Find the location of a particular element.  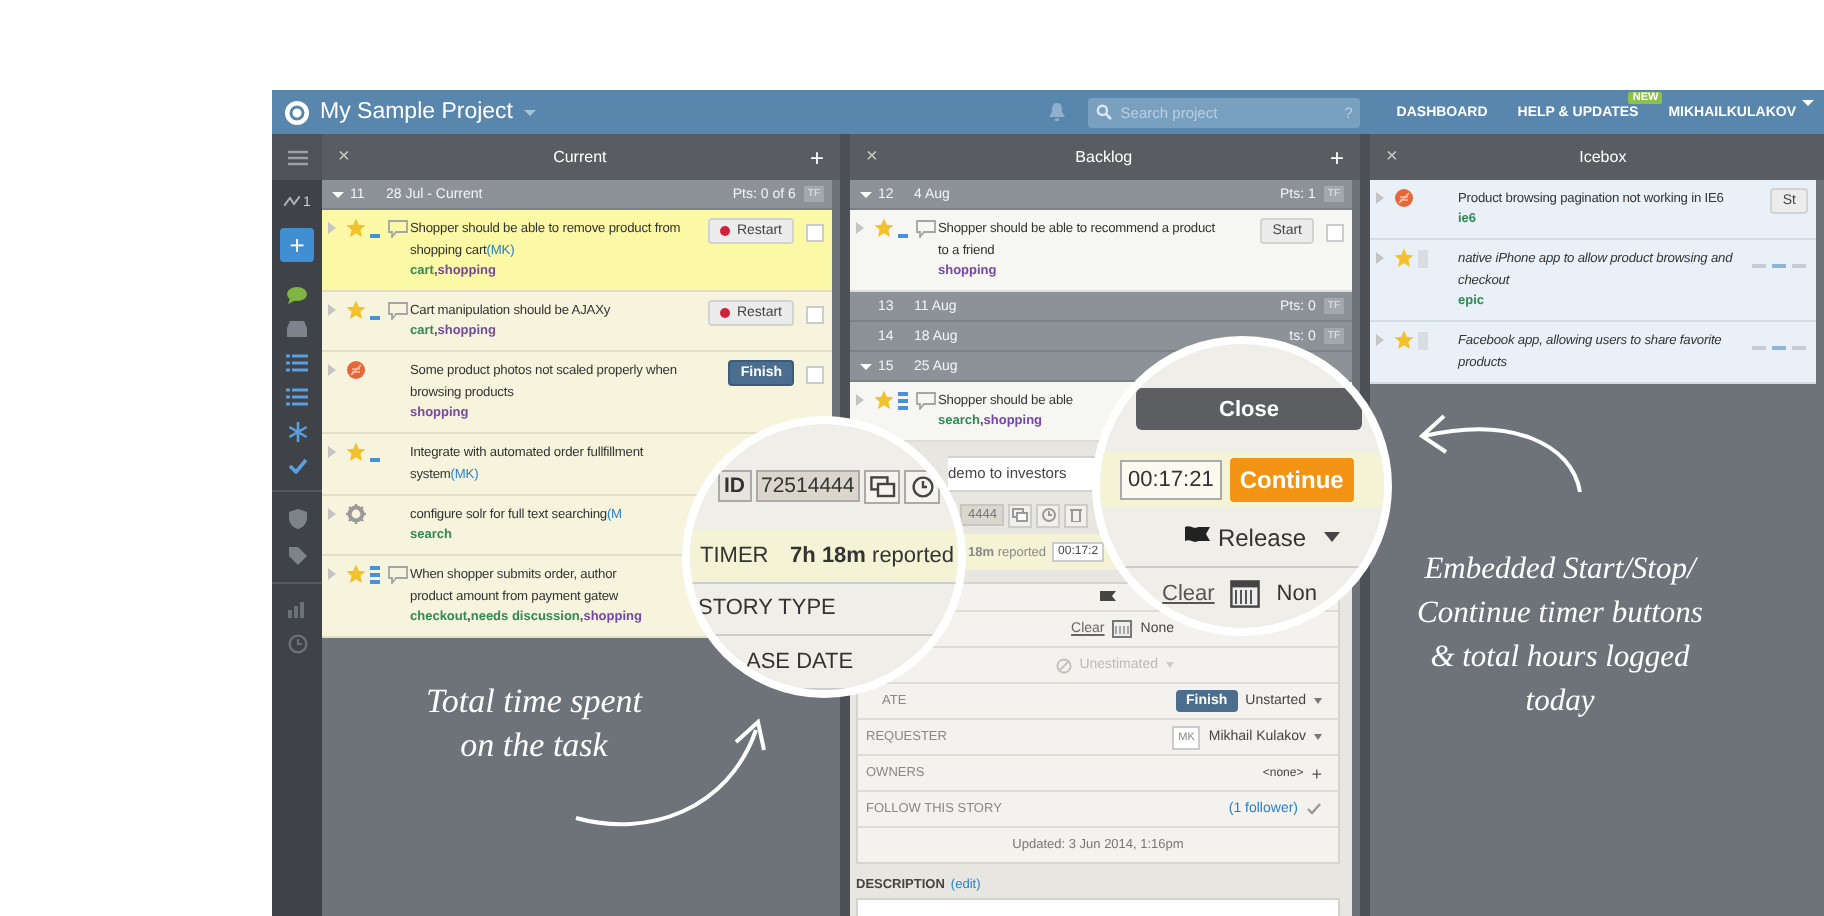

id-label: ID is located at coordinates (734, 486).